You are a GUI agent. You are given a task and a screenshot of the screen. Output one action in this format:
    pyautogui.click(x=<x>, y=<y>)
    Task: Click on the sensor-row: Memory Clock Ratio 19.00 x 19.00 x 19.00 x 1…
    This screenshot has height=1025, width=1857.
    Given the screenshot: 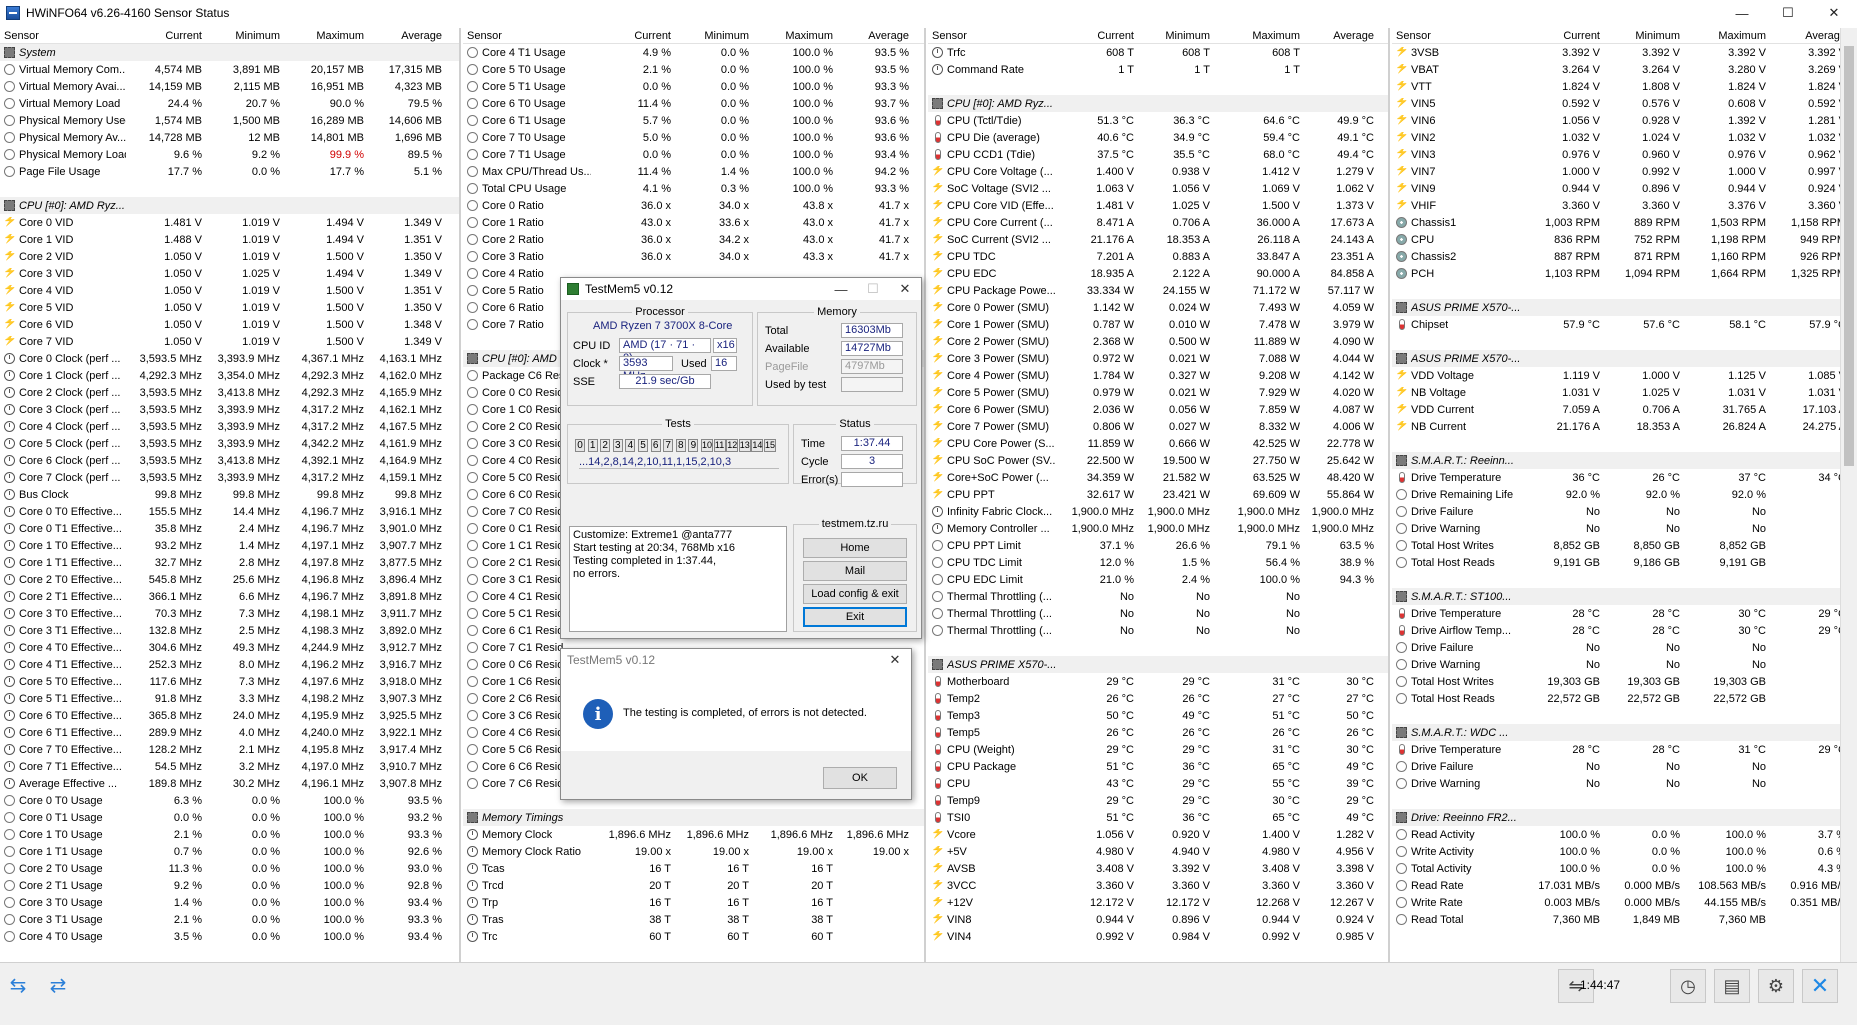 What is the action you would take?
    pyautogui.click(x=693, y=851)
    